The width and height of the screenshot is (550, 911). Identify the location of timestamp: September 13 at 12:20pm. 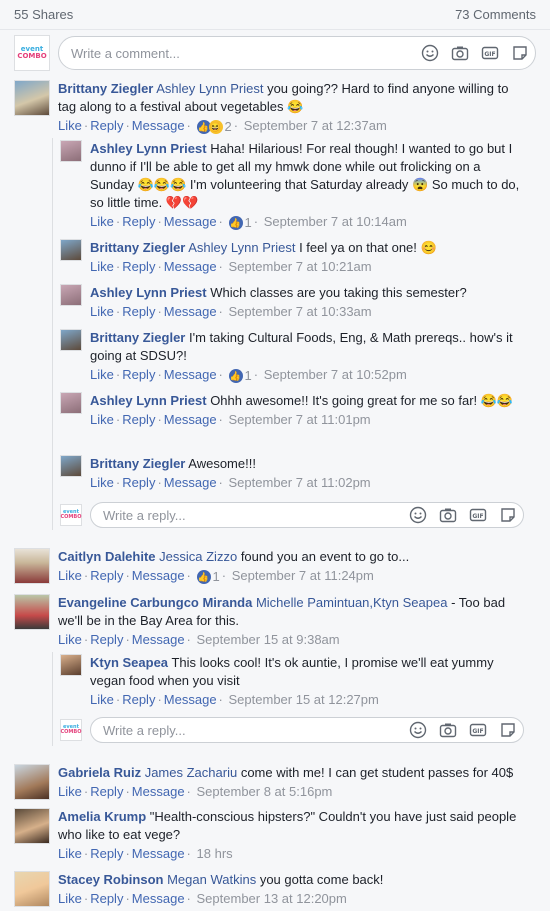
(272, 898).